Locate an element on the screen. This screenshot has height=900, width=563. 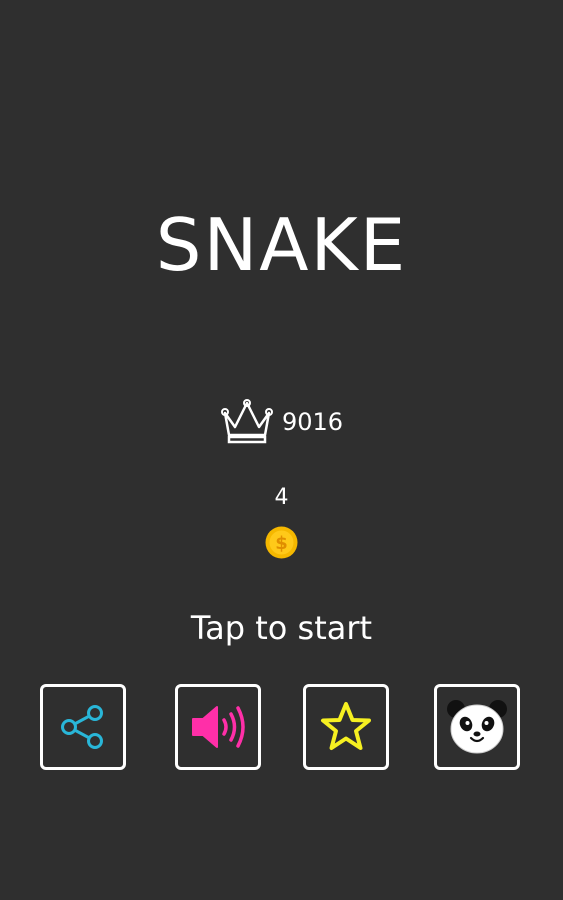
star-icon is located at coordinates (346, 726).